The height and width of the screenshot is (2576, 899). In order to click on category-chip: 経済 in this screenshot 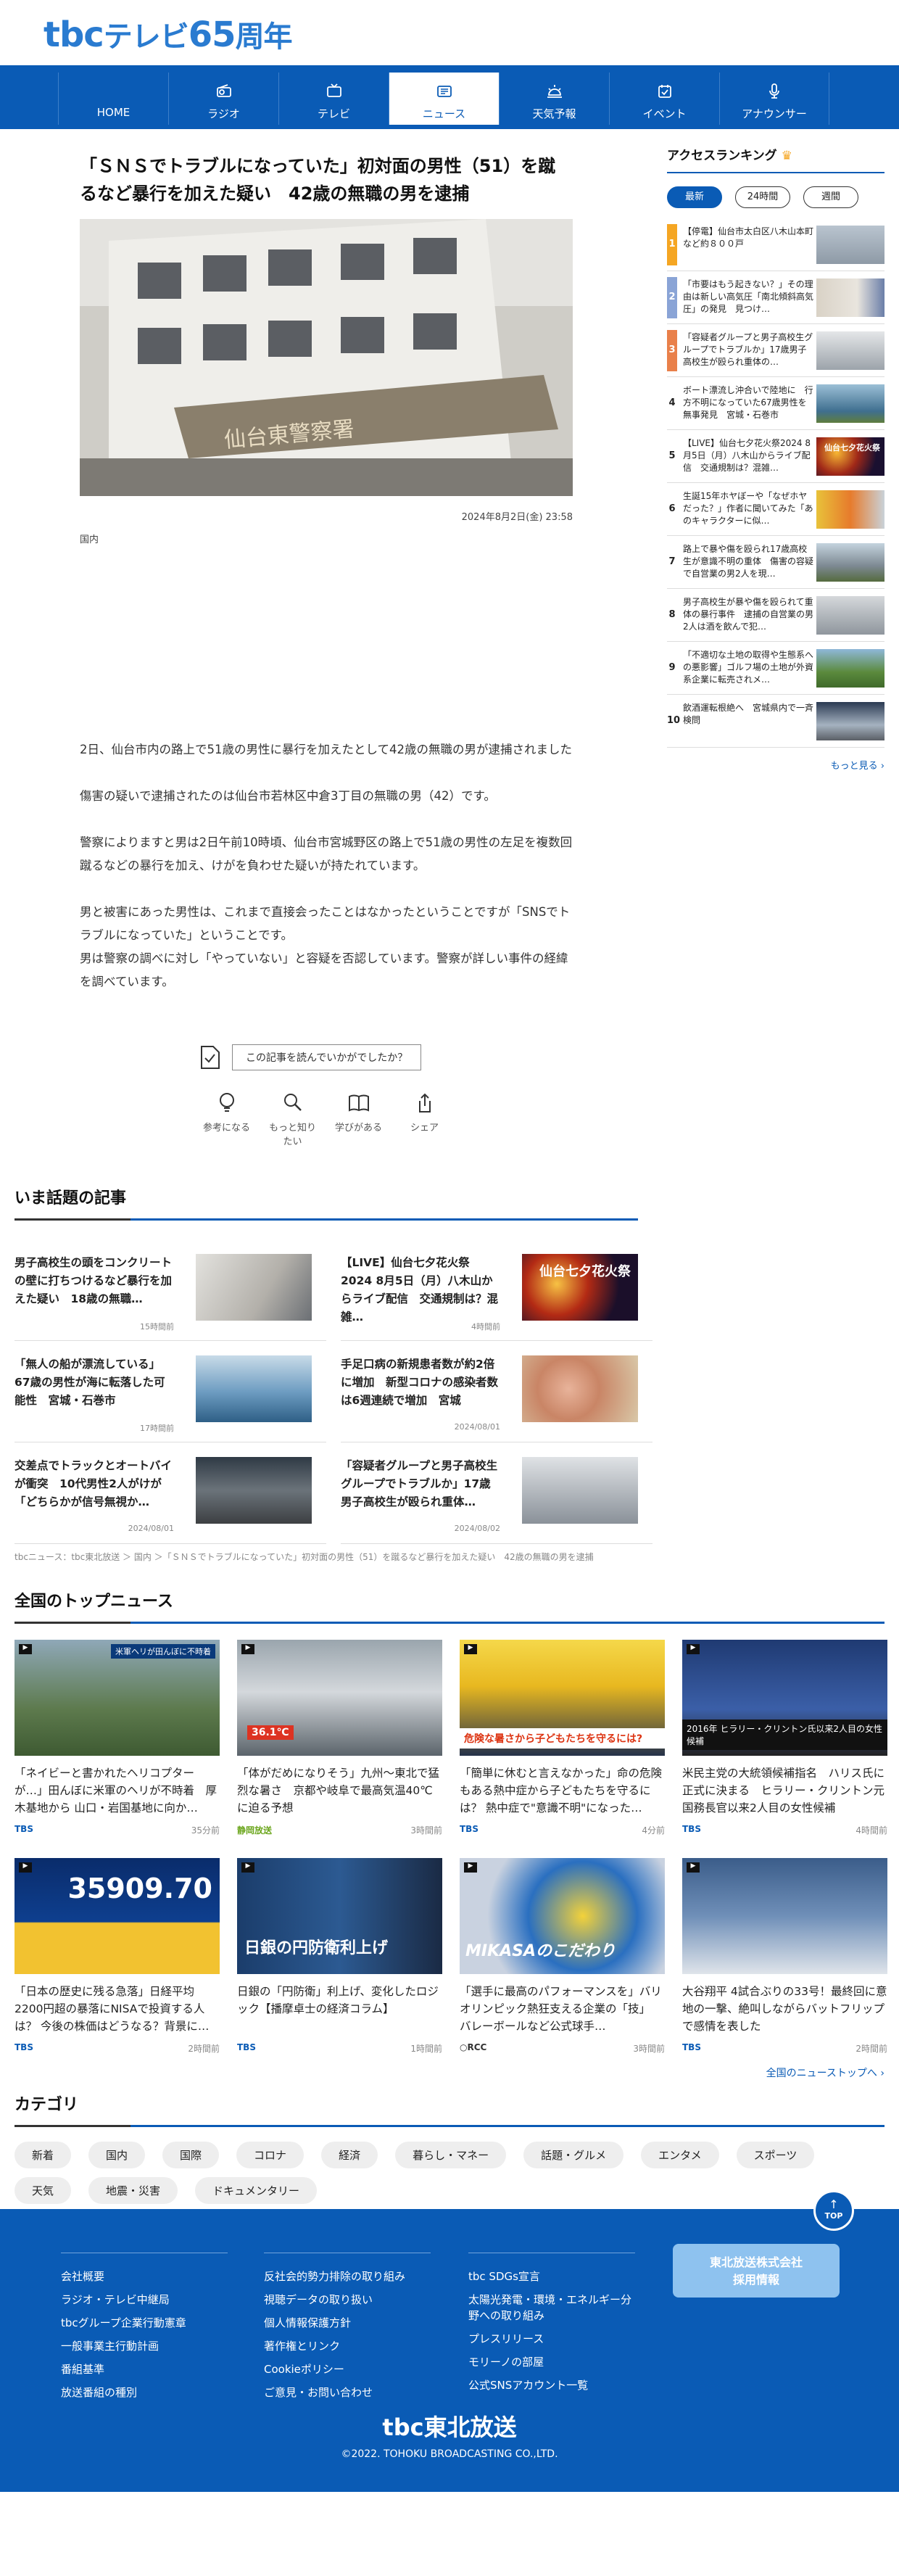, I will do `click(349, 2155)`.